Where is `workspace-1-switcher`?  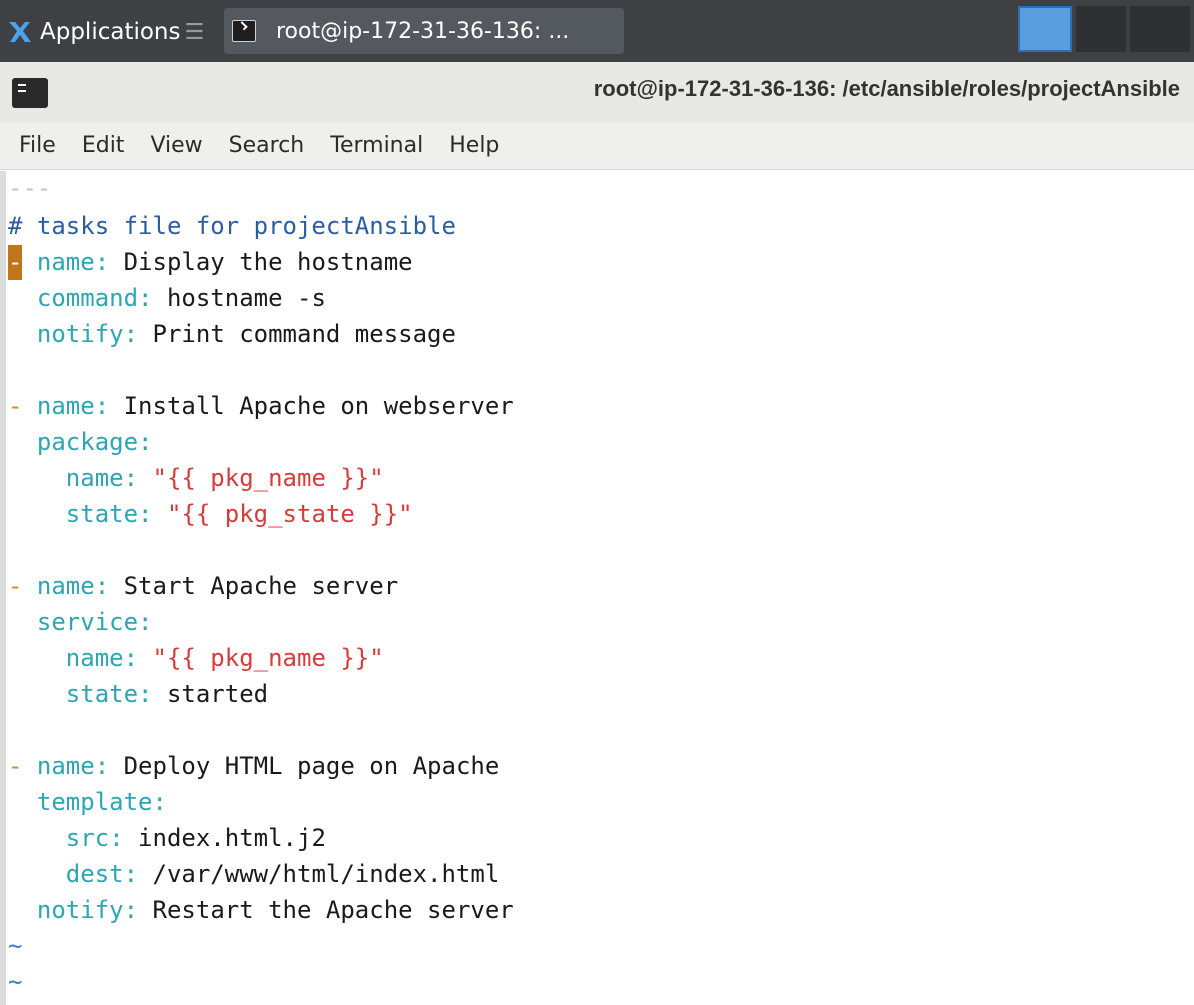 workspace-1-switcher is located at coordinates (1045, 29).